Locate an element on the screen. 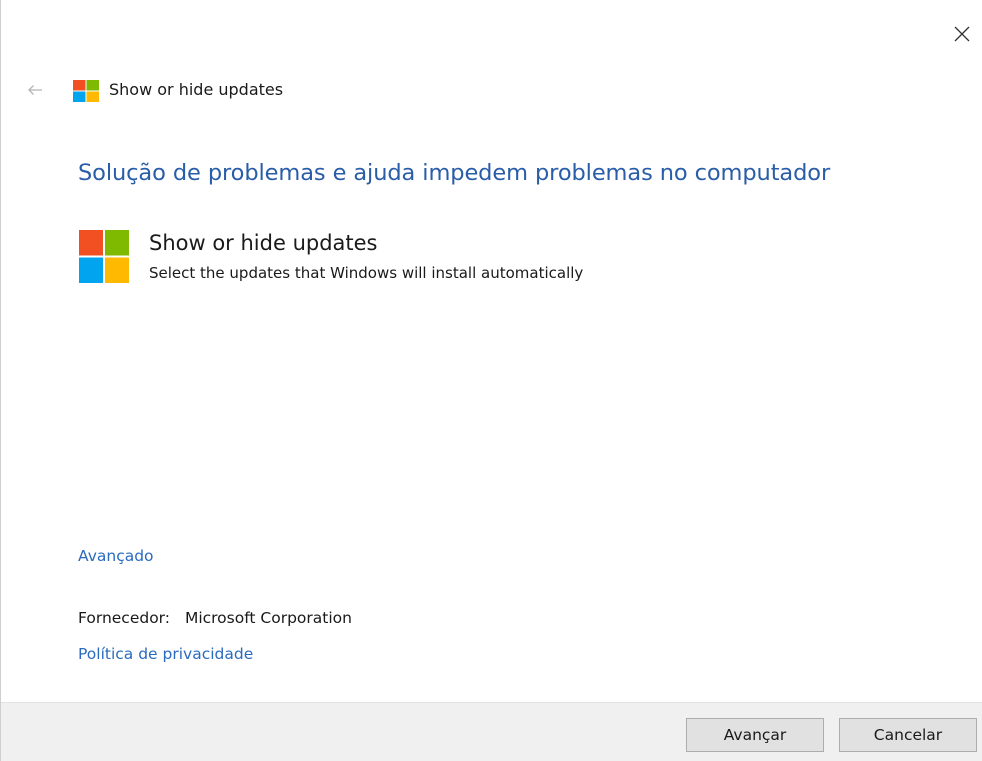  back-button is located at coordinates (35, 90).